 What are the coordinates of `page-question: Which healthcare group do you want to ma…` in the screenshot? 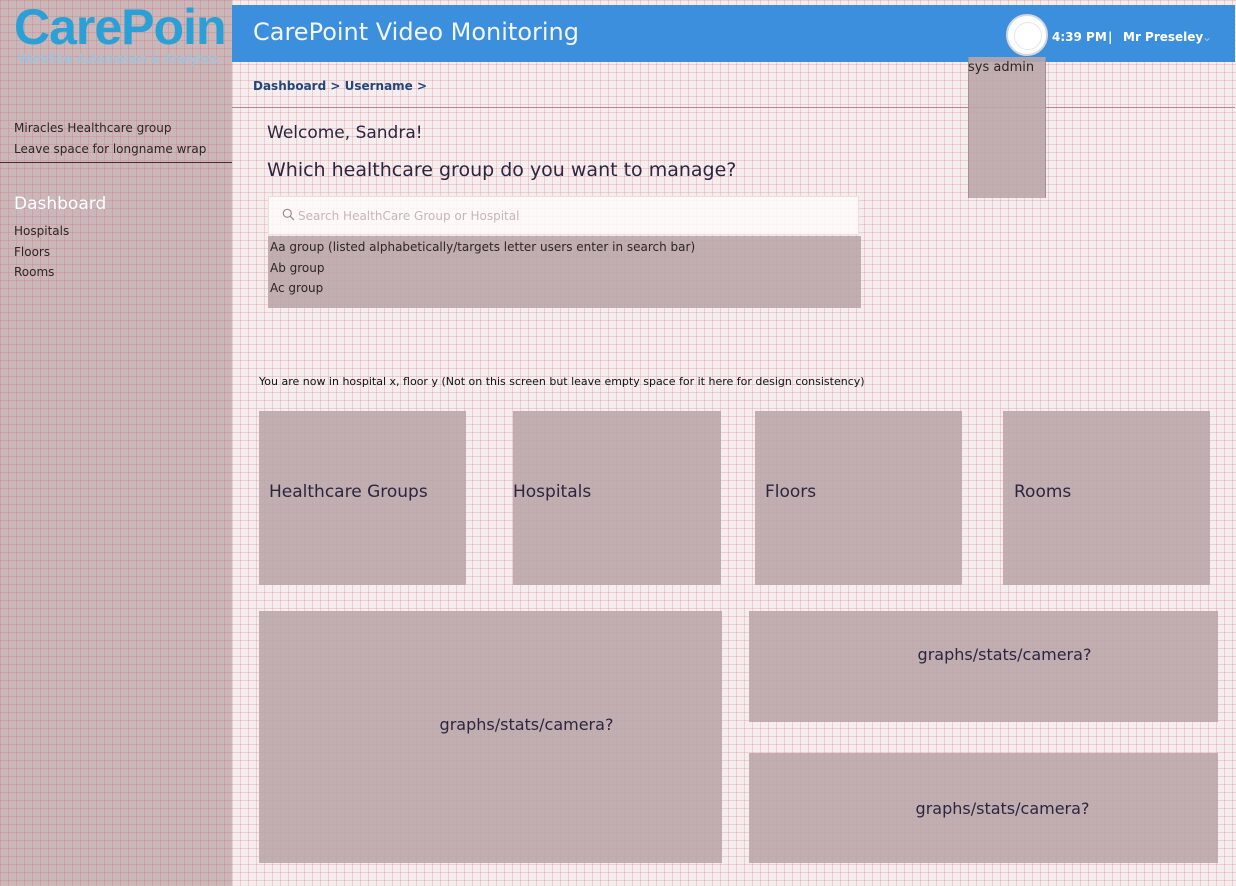 It's located at (502, 170).